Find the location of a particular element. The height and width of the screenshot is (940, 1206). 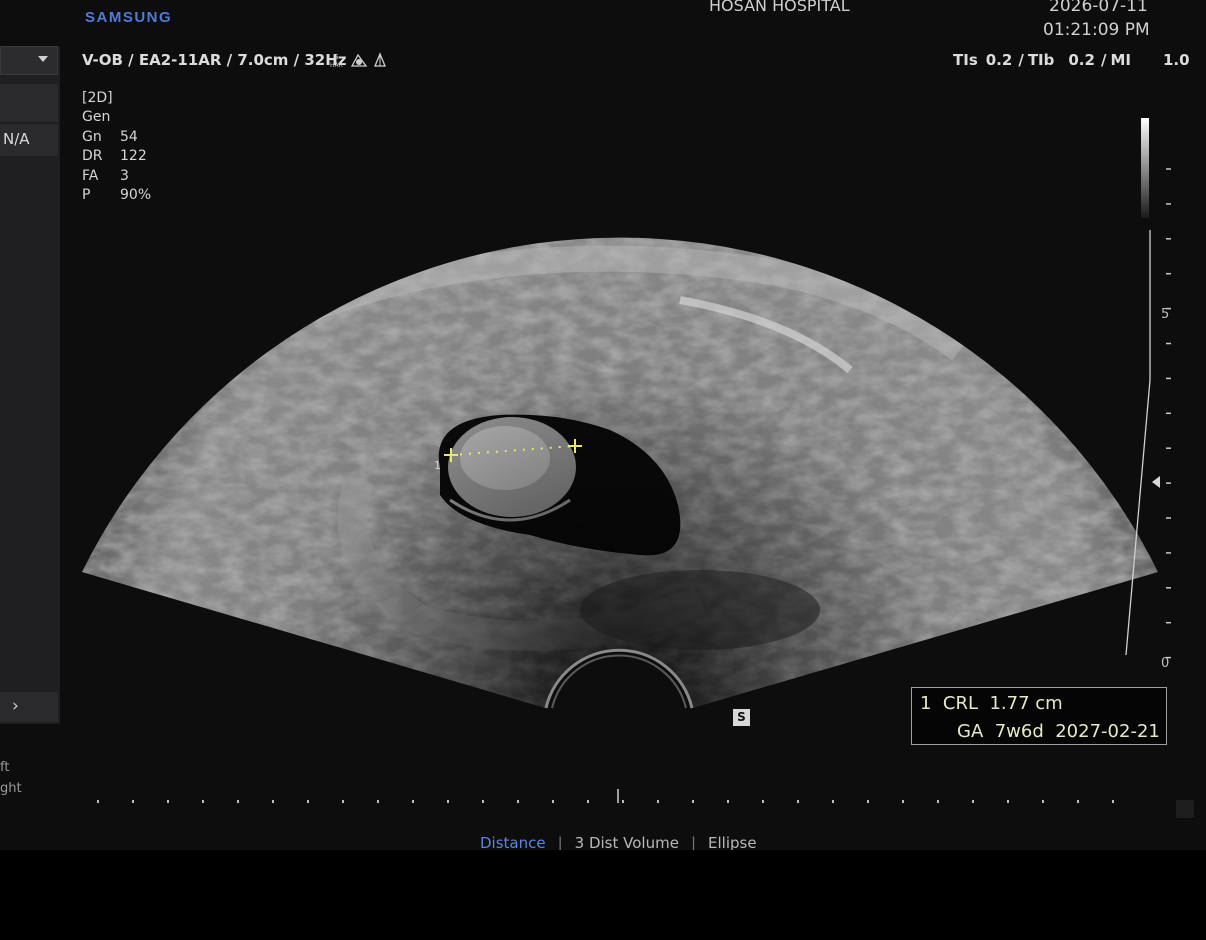

hospital-name: HOSAN HOSPITAL is located at coordinates (779, 7).